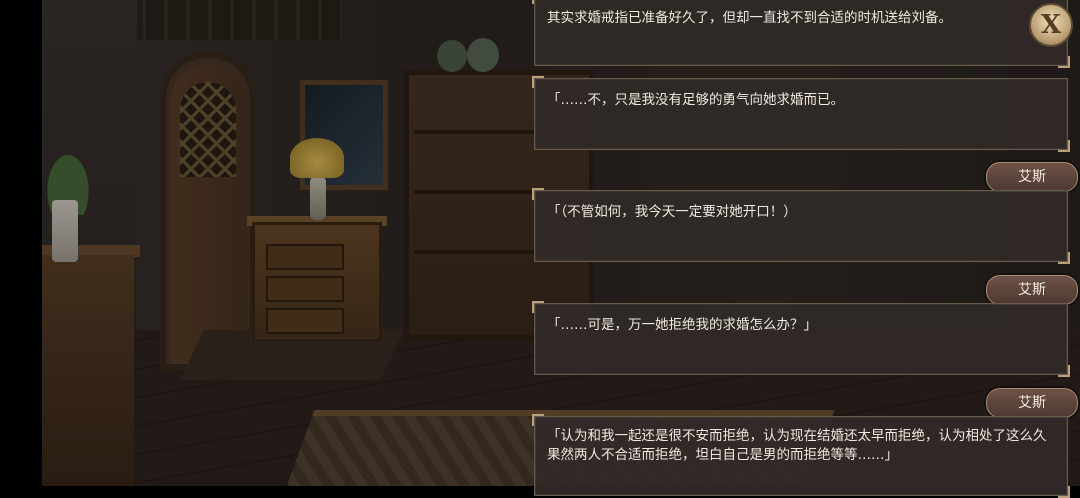 This screenshot has width=1080, height=498. Describe the element at coordinates (682, 325) in the screenshot. I see `backlog-entry-text: 「……可是，万一她拒绝我的求婚怎么办？」` at that location.